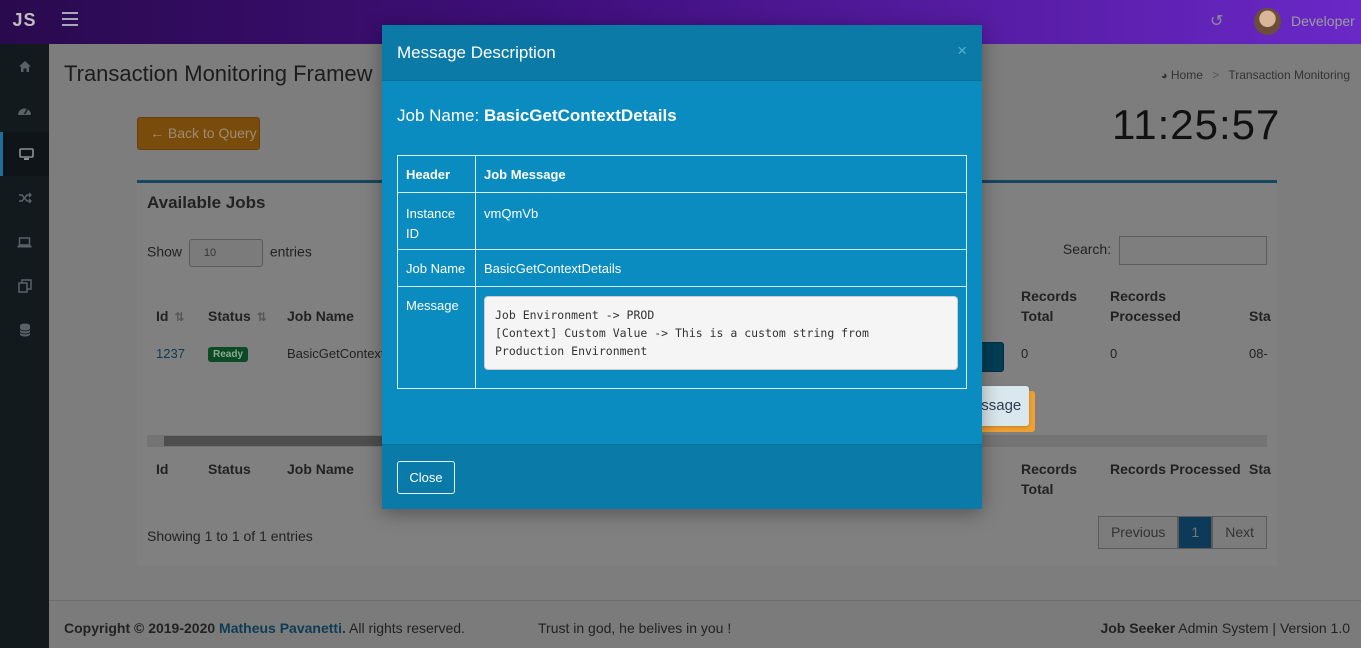 Image resolution: width=1361 pixels, height=648 pixels. Describe the element at coordinates (721, 221) in the screenshot. I see `row-value-instance-id: vmQmVb` at that location.